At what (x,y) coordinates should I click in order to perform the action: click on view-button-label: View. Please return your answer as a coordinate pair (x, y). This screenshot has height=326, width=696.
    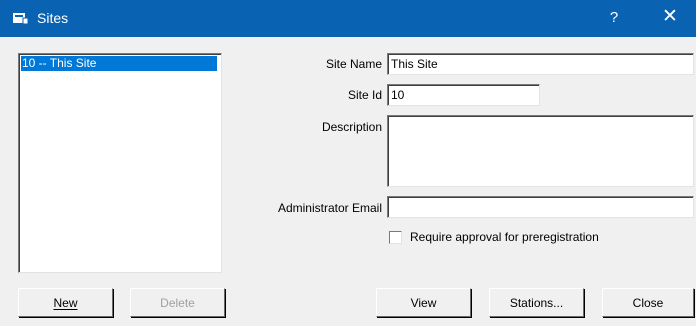
    Looking at the image, I should click on (423, 302).